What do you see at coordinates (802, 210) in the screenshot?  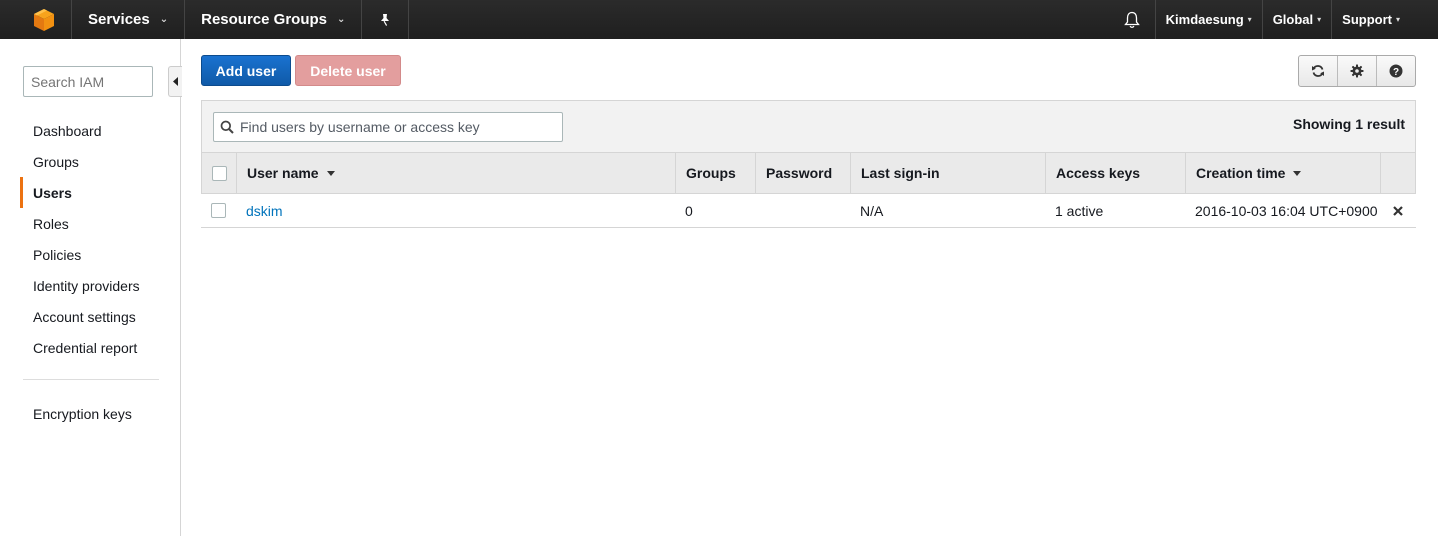 I see `cell-password` at bounding box center [802, 210].